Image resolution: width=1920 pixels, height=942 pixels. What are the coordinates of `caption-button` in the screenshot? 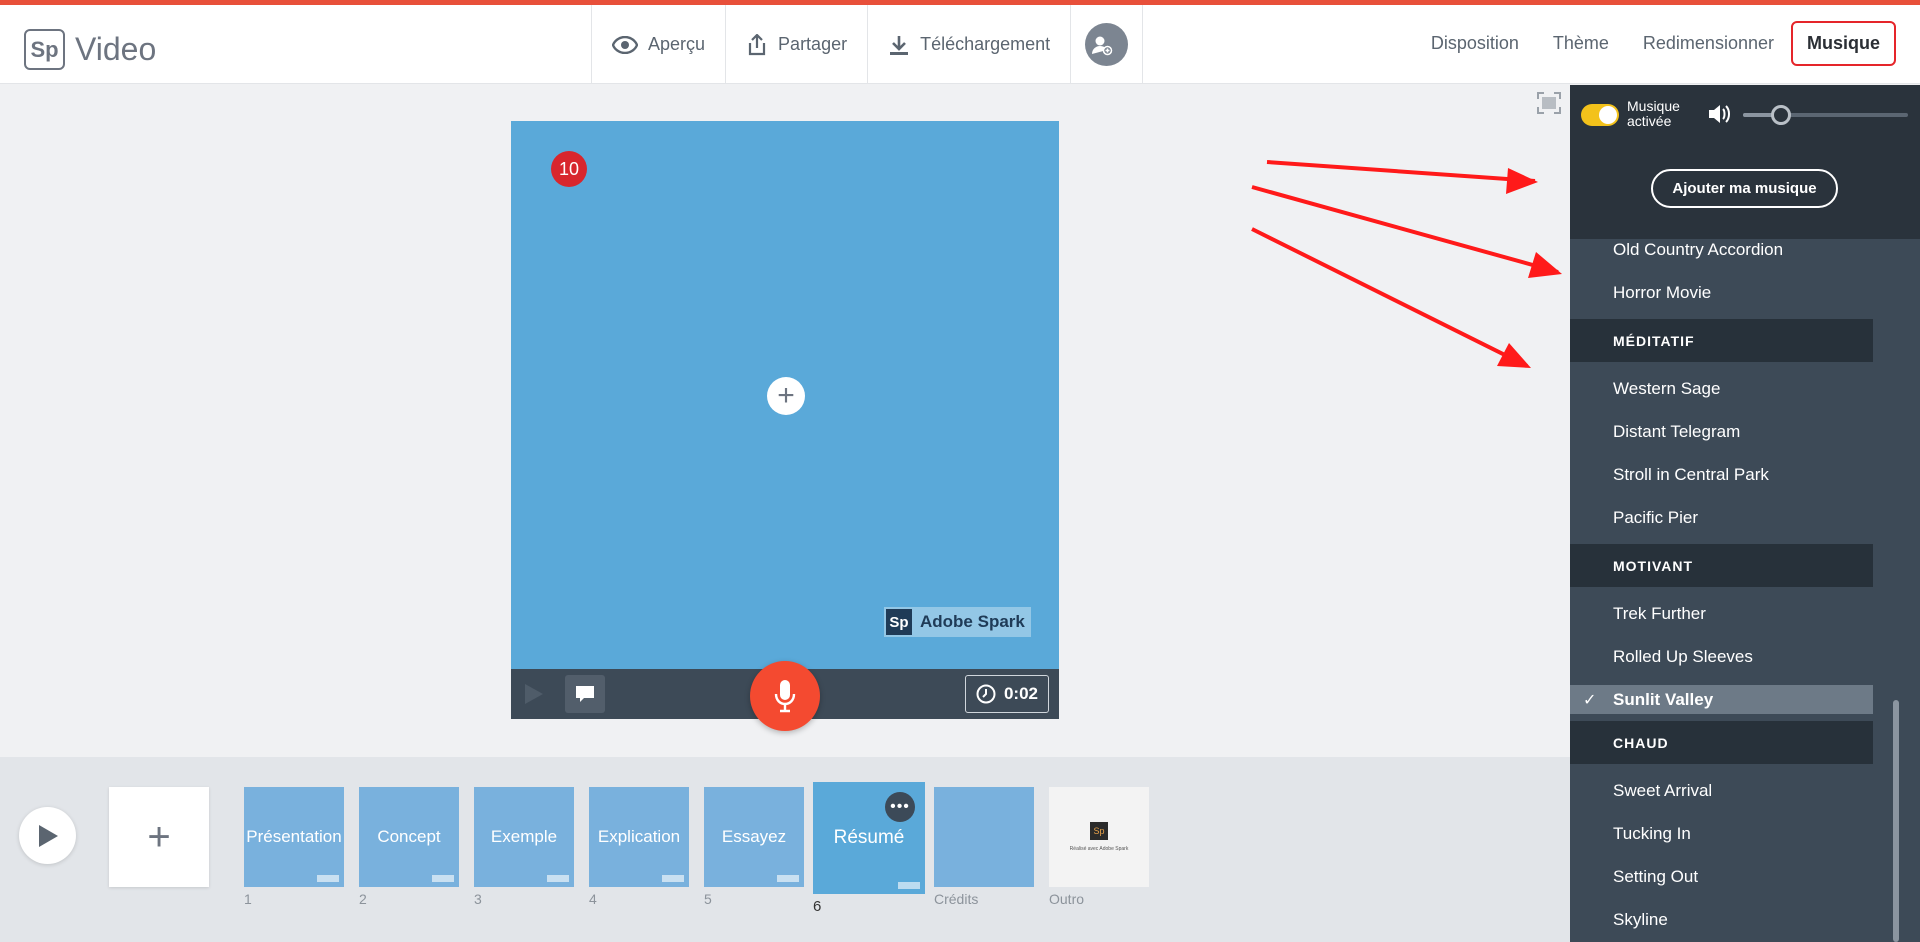 It's located at (585, 694).